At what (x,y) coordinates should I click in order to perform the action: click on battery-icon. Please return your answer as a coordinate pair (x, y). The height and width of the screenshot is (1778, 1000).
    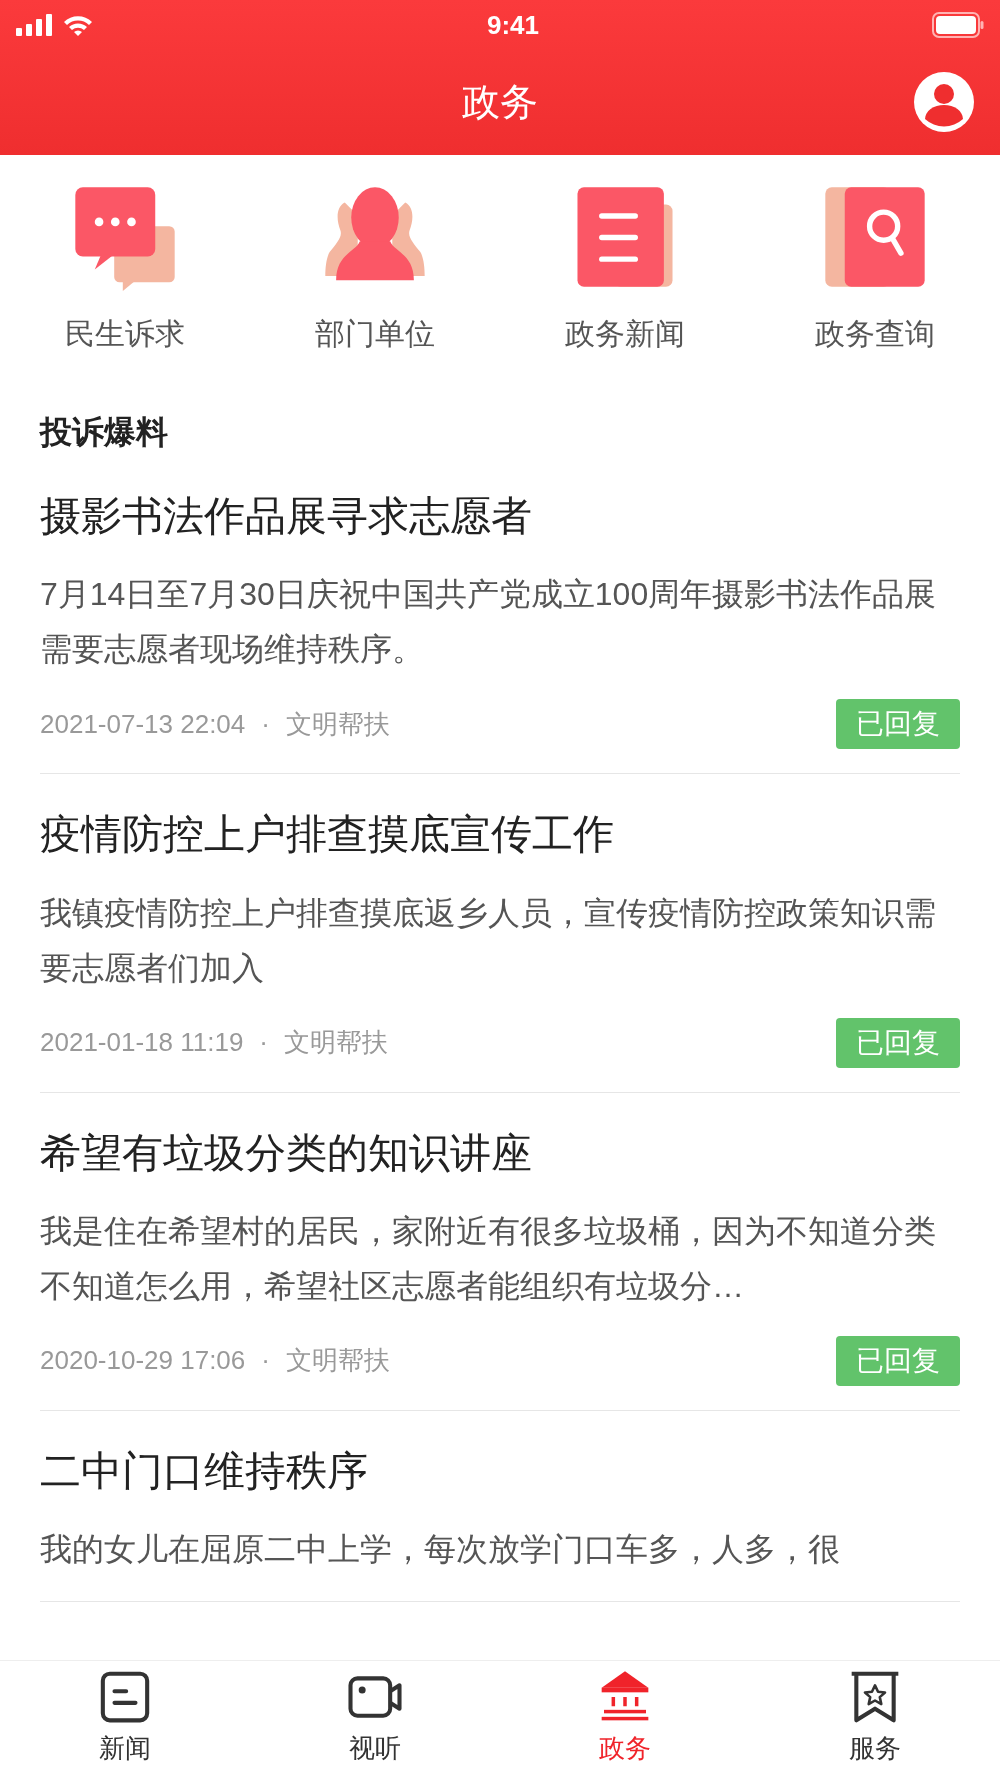
    Looking at the image, I should click on (958, 25).